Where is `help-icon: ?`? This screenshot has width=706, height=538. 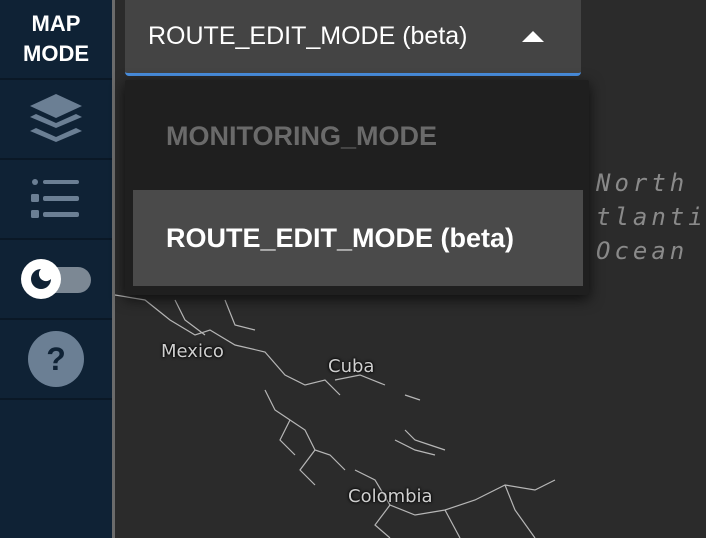 help-icon: ? is located at coordinates (56, 359).